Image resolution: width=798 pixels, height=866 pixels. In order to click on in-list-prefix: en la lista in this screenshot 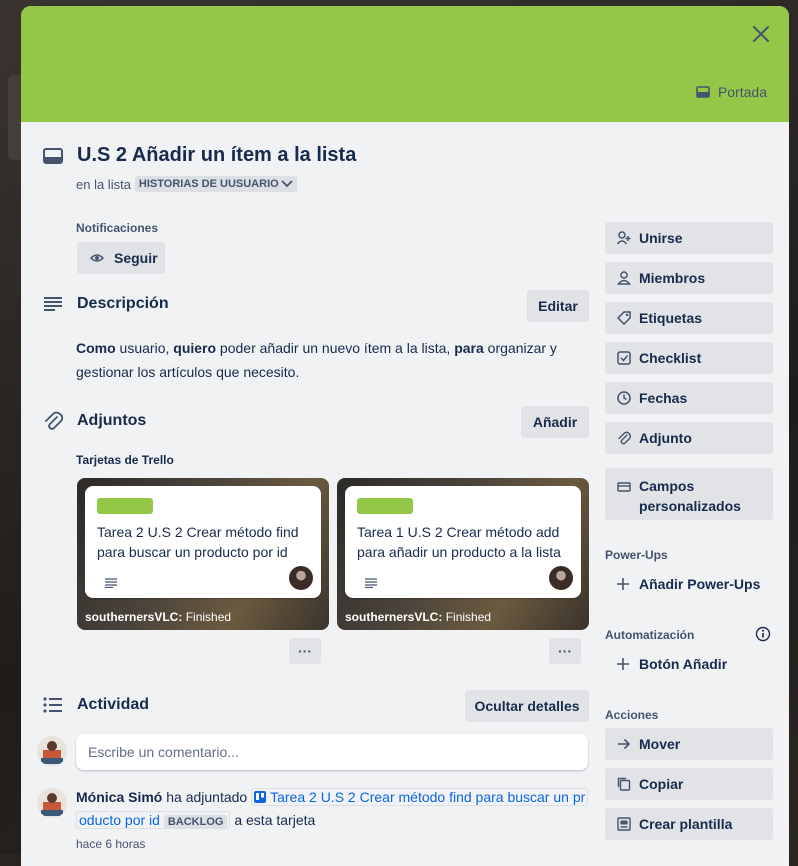, I will do `click(103, 184)`.